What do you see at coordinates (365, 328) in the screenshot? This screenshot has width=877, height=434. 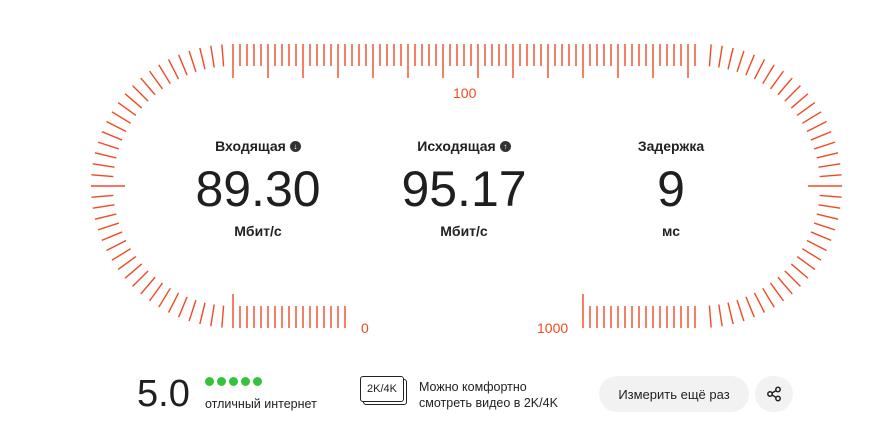 I see `scale-label-0: 0` at bounding box center [365, 328].